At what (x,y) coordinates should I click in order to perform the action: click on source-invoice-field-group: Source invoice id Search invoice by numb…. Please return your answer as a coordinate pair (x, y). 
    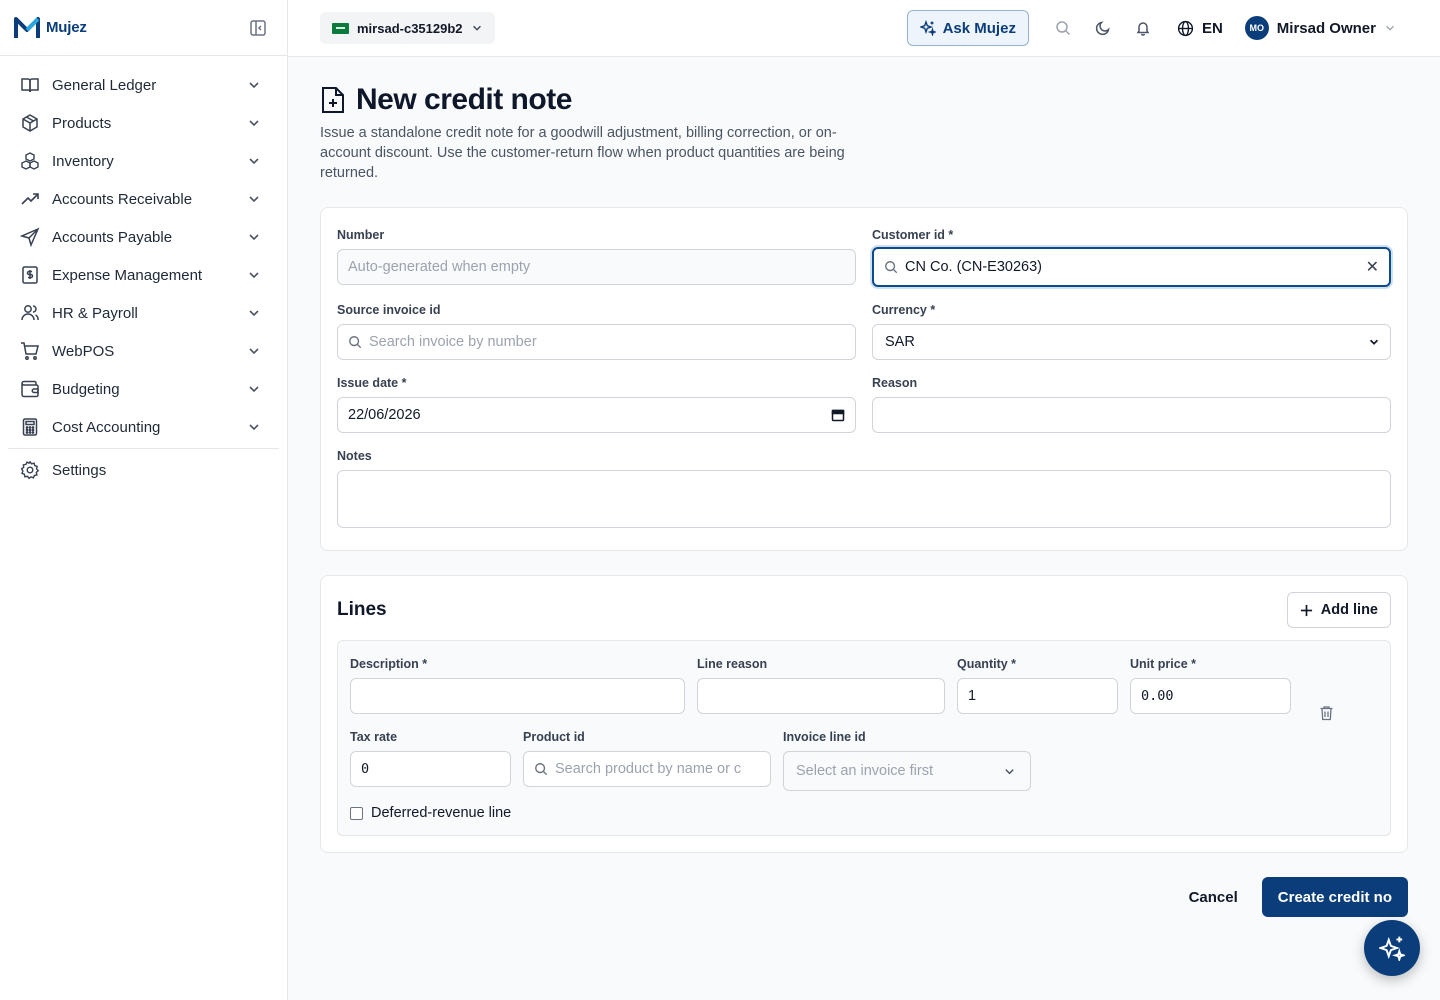
    Looking at the image, I should click on (596, 331).